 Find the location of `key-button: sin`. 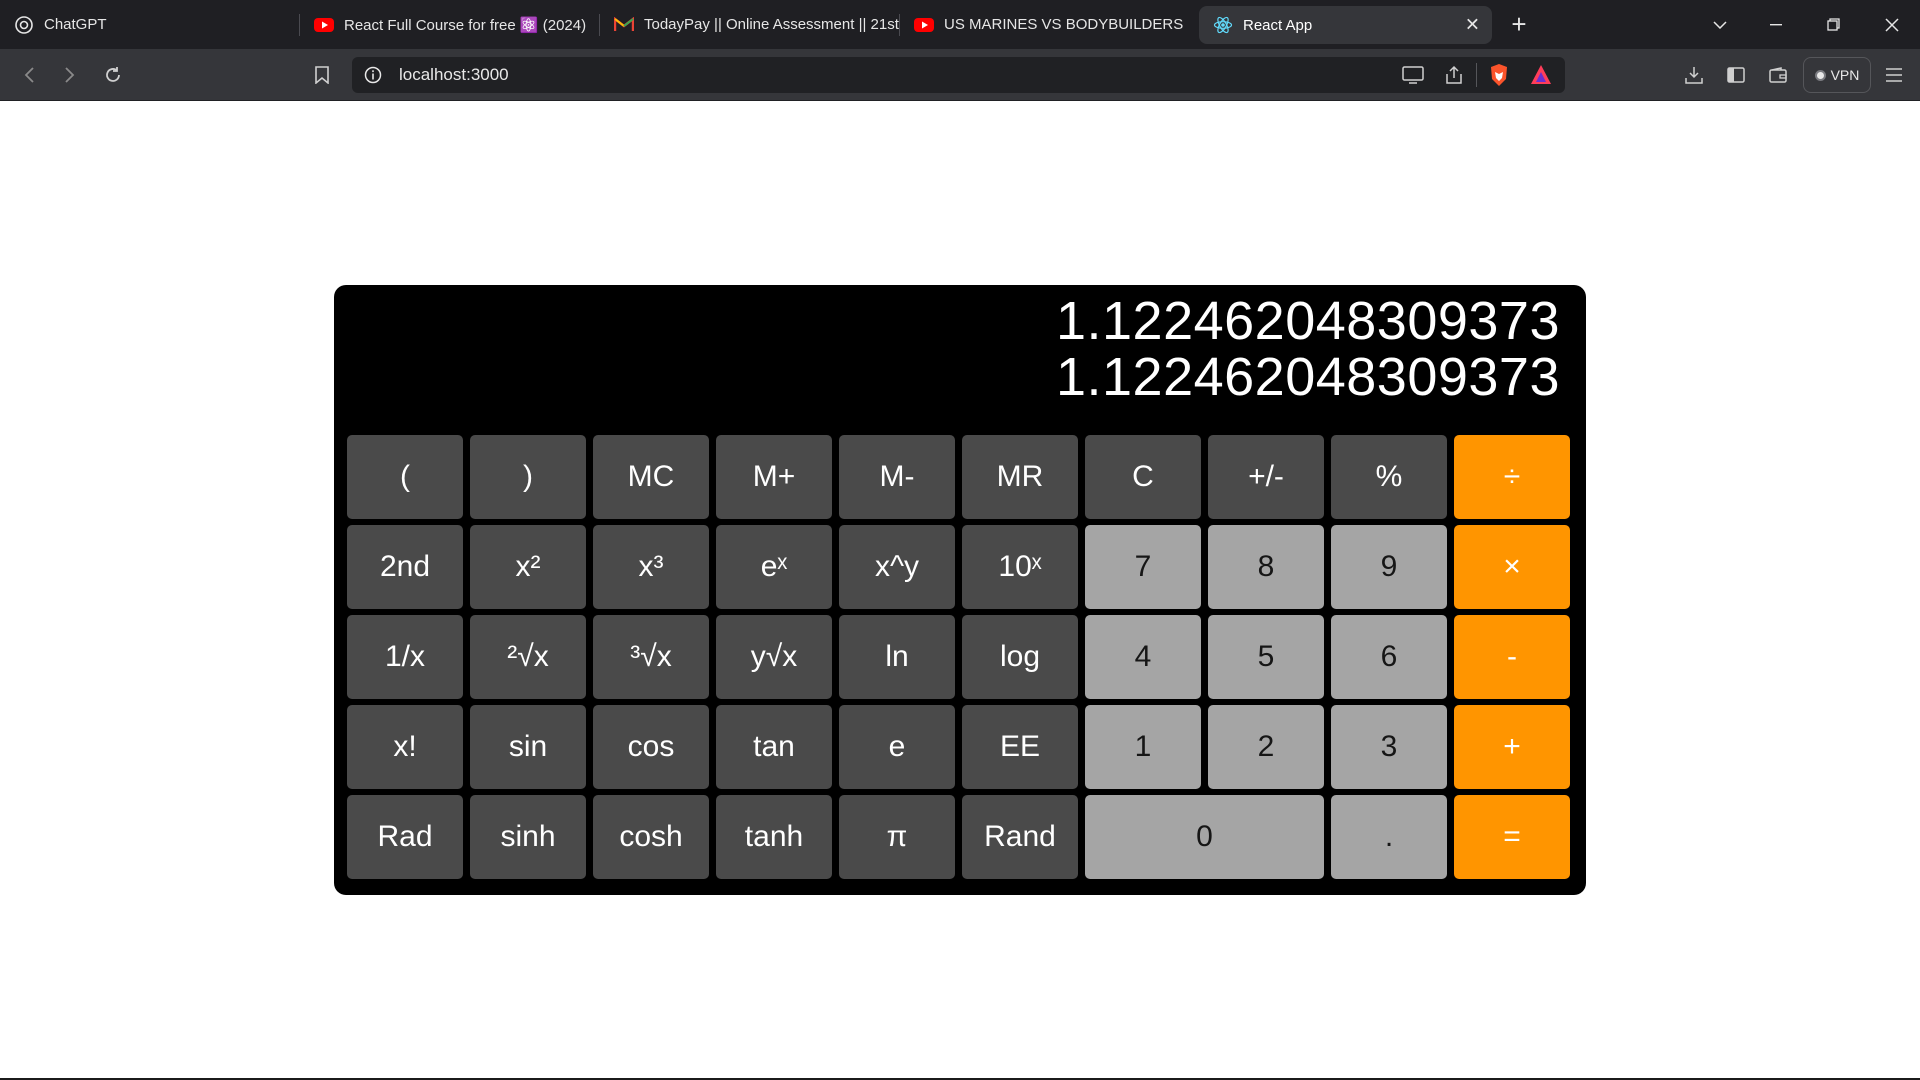

key-button: sin is located at coordinates (528, 747).